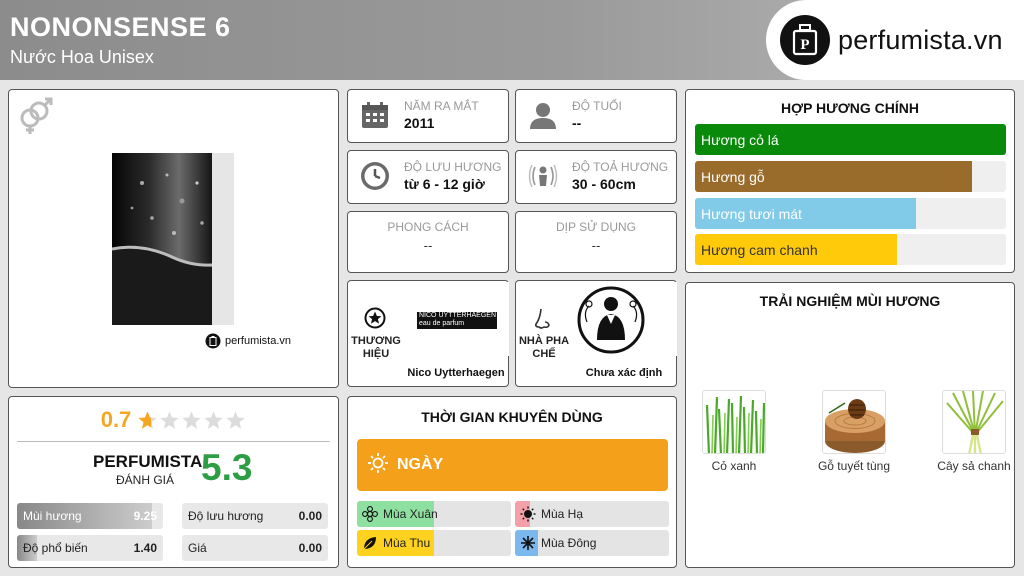  What do you see at coordinates (376, 354) in the screenshot?
I see `brand-label-line2: HIỆU` at bounding box center [376, 354].